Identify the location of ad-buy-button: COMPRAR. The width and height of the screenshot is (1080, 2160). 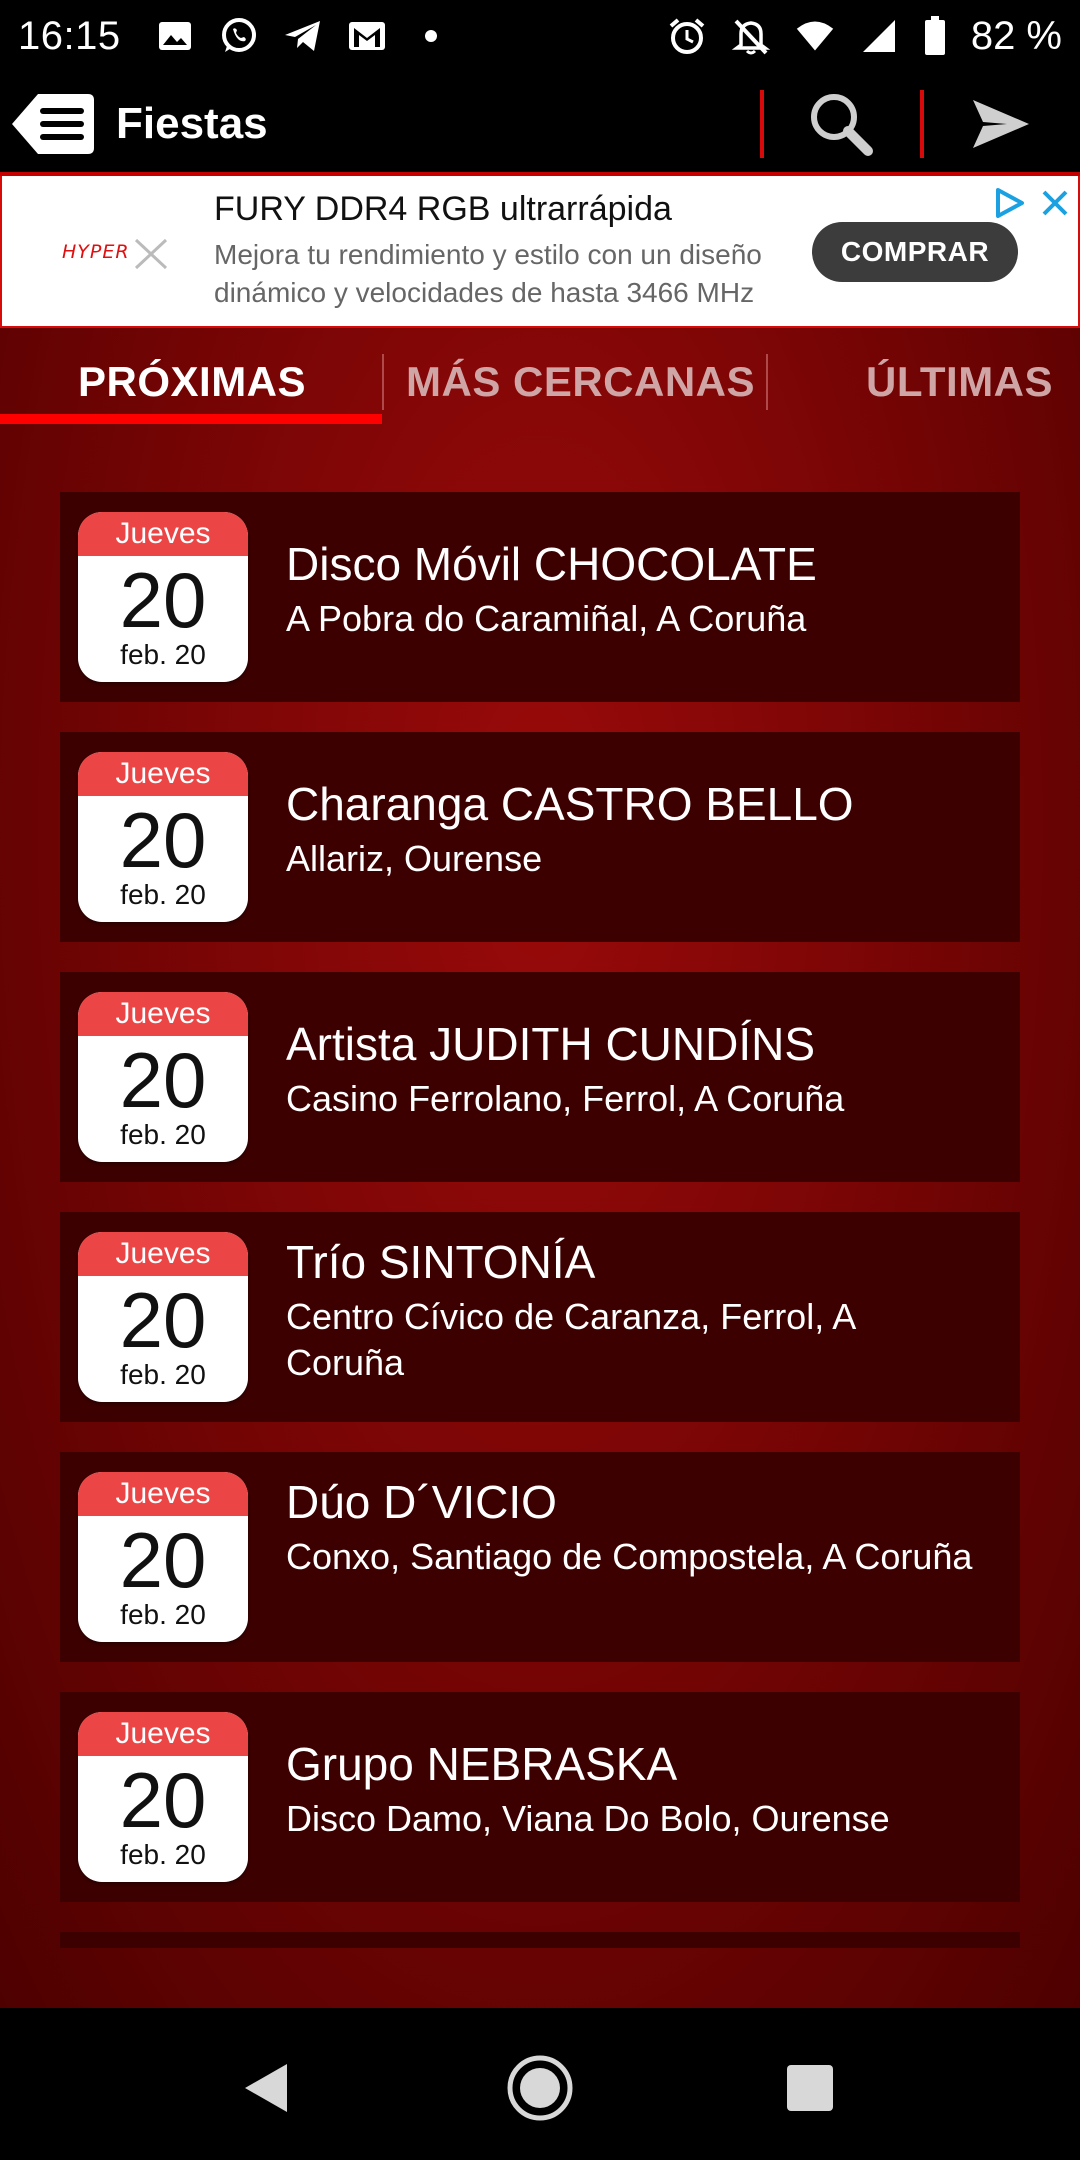
(915, 252).